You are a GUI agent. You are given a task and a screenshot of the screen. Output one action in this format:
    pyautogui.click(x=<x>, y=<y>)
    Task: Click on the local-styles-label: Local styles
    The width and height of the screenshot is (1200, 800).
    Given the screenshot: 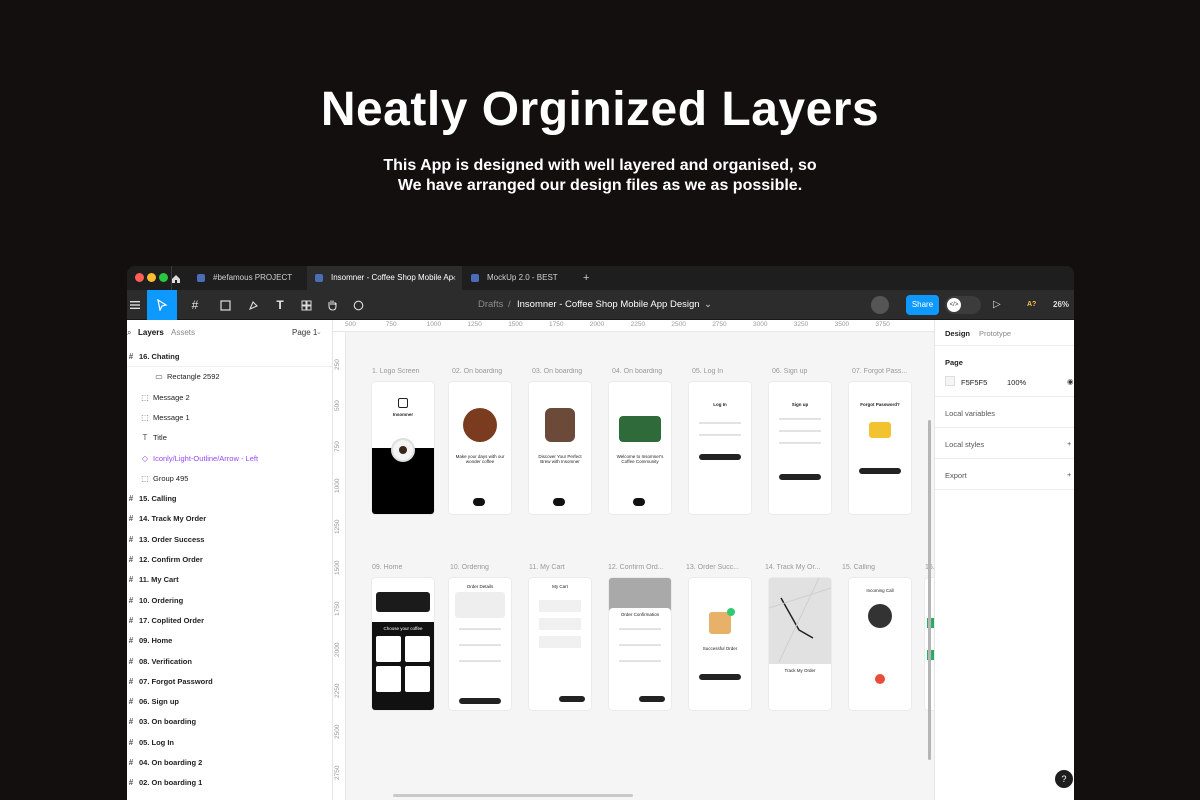 What is the action you would take?
    pyautogui.click(x=964, y=444)
    